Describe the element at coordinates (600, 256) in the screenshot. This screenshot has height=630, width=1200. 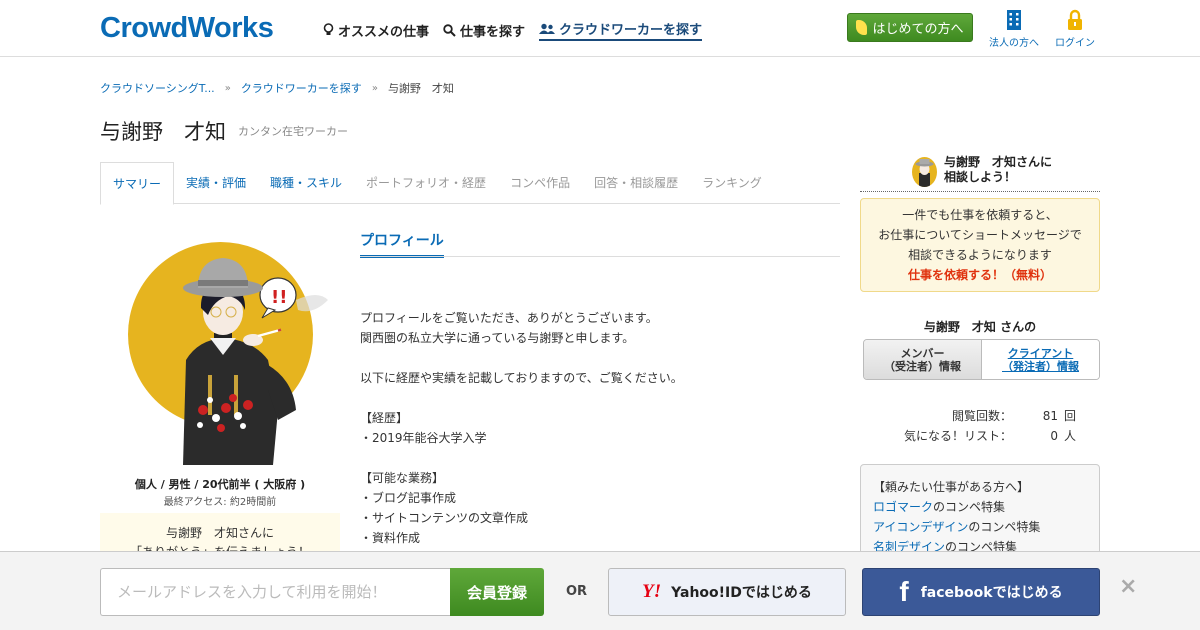
I see `section-divider` at that location.